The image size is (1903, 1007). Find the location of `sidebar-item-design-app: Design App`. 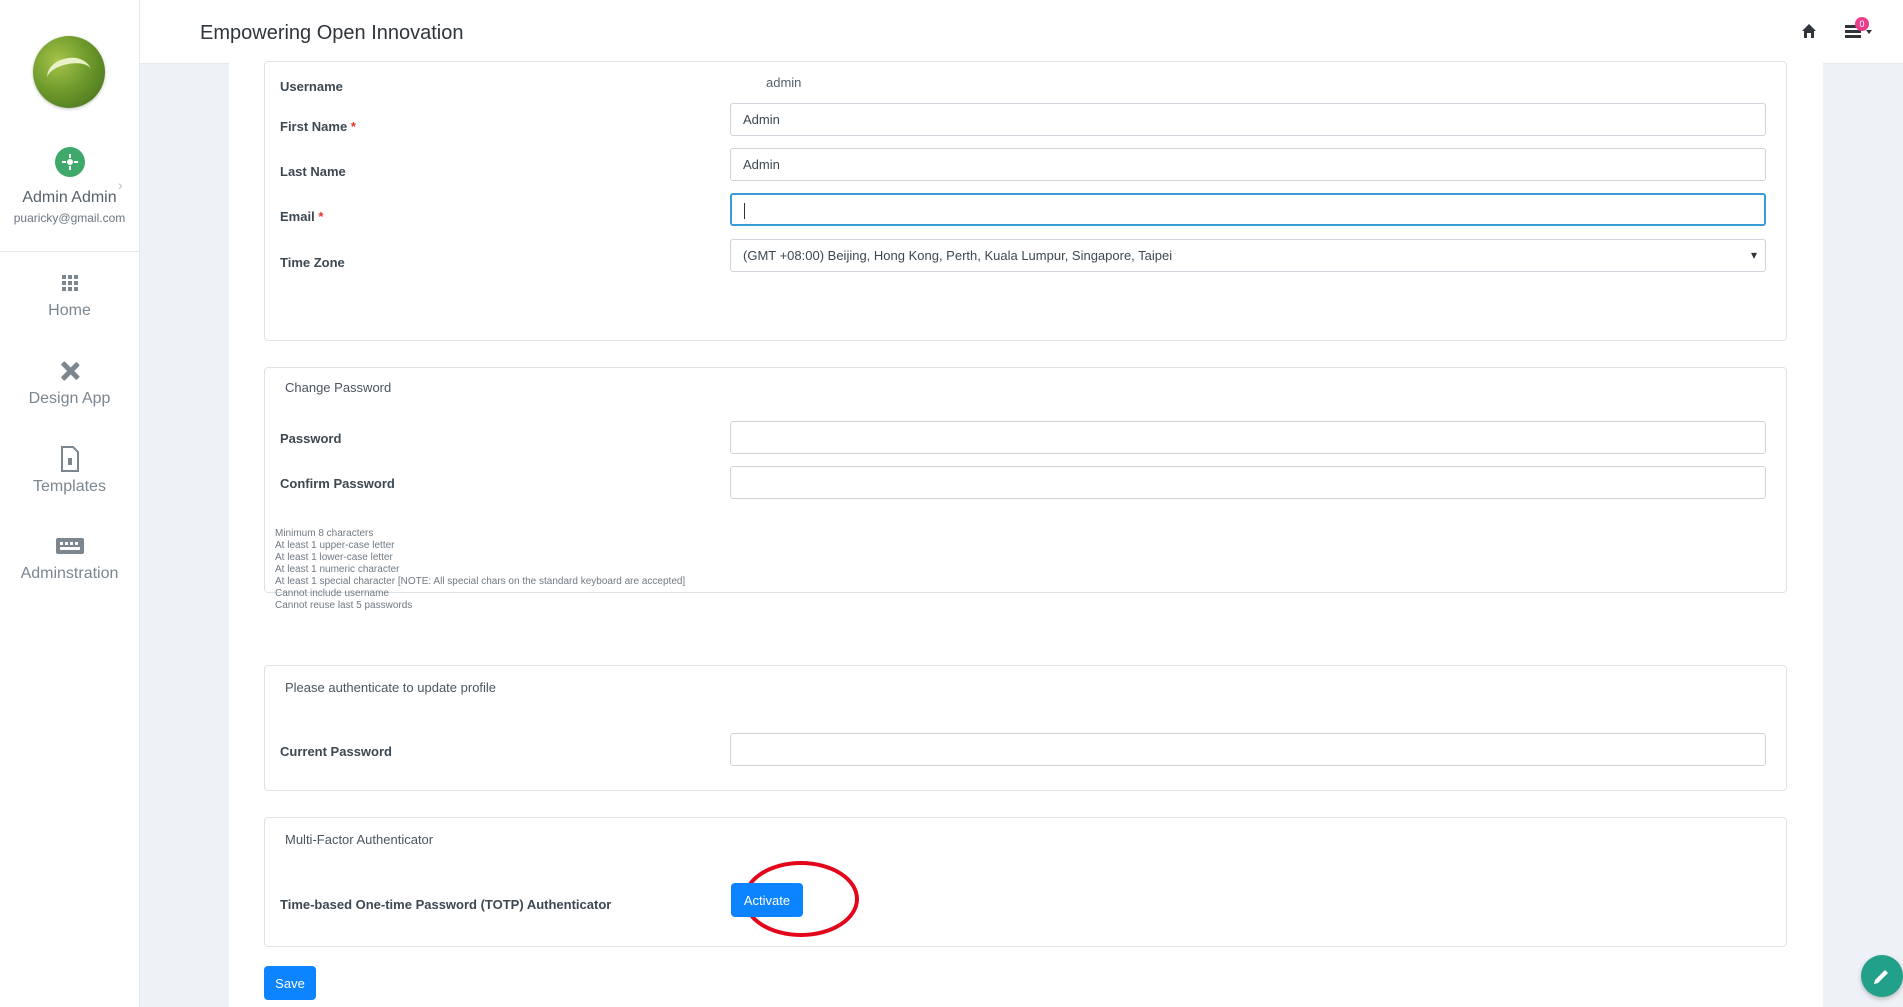

sidebar-item-design-app: Design App is located at coordinates (69, 383).